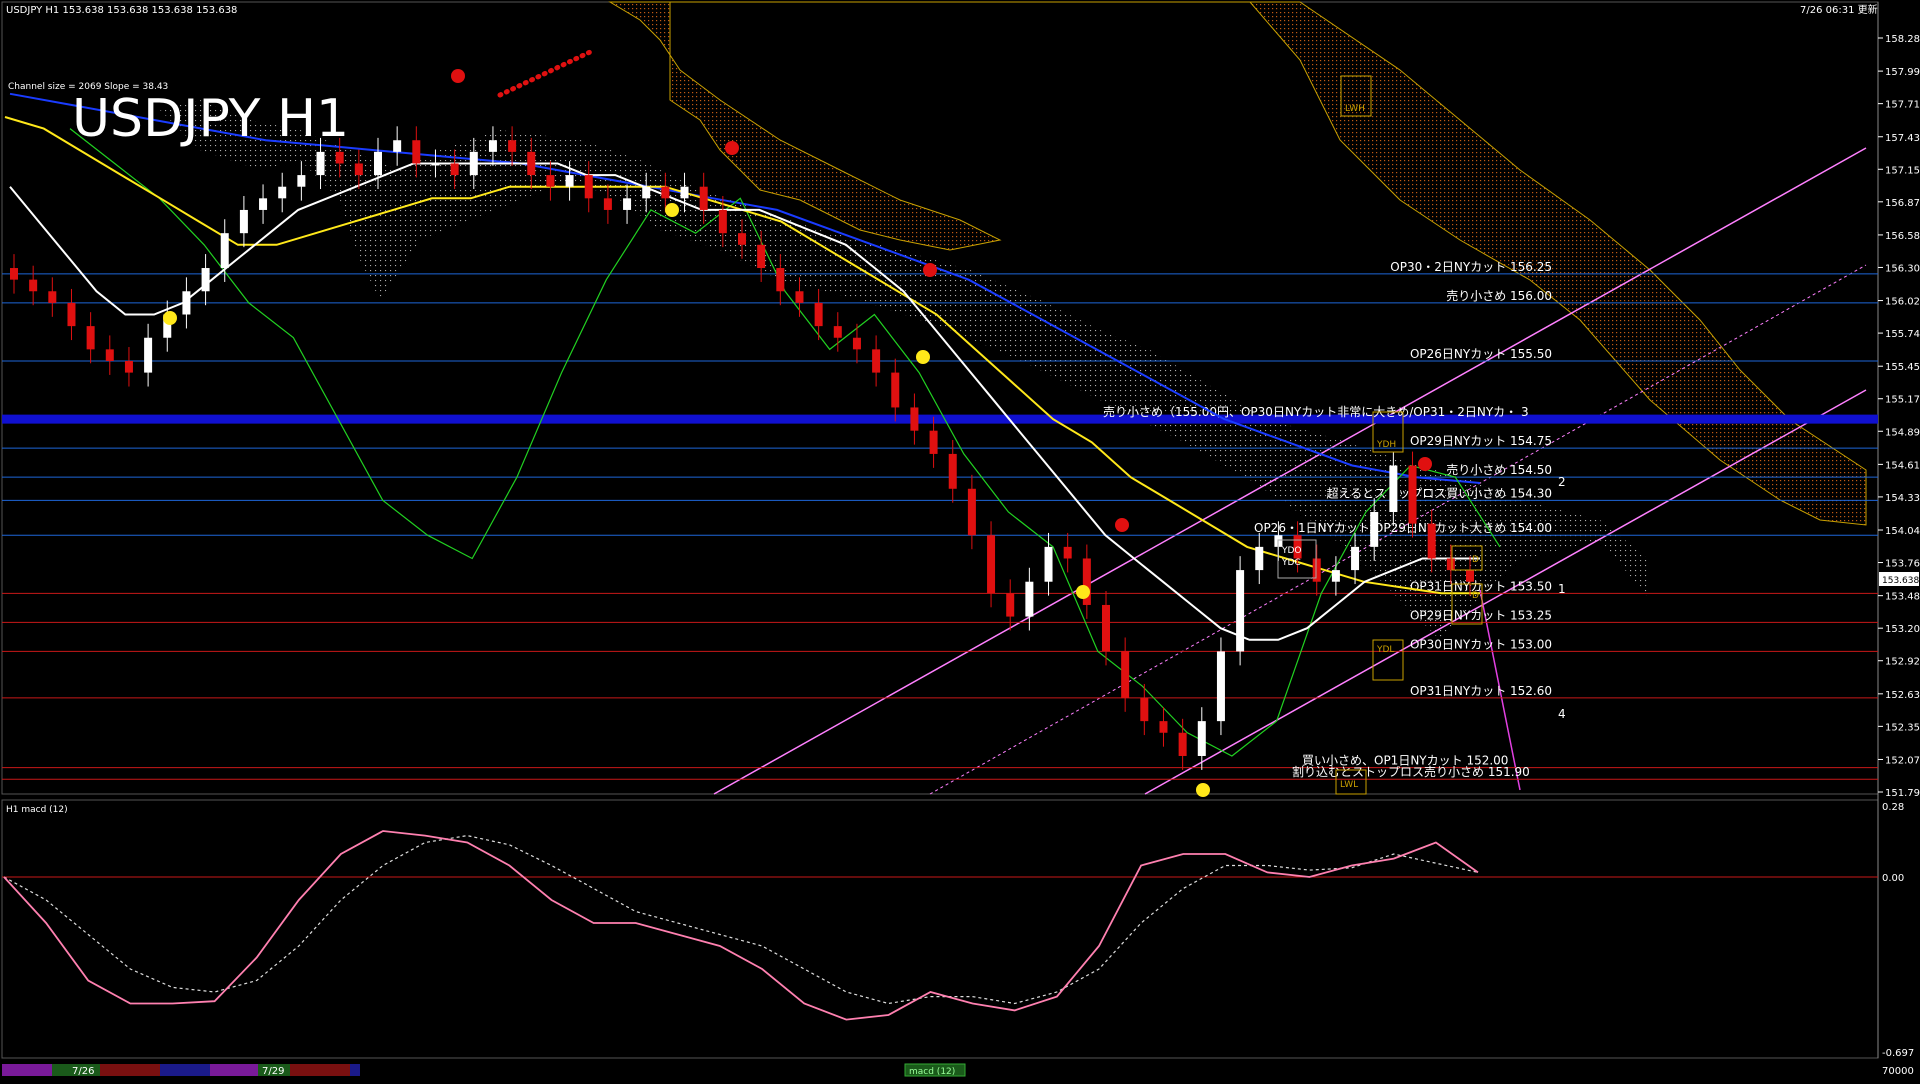 This screenshot has width=1920, height=1084. What do you see at coordinates (1562, 714) in the screenshot?
I see `side-number: 4` at bounding box center [1562, 714].